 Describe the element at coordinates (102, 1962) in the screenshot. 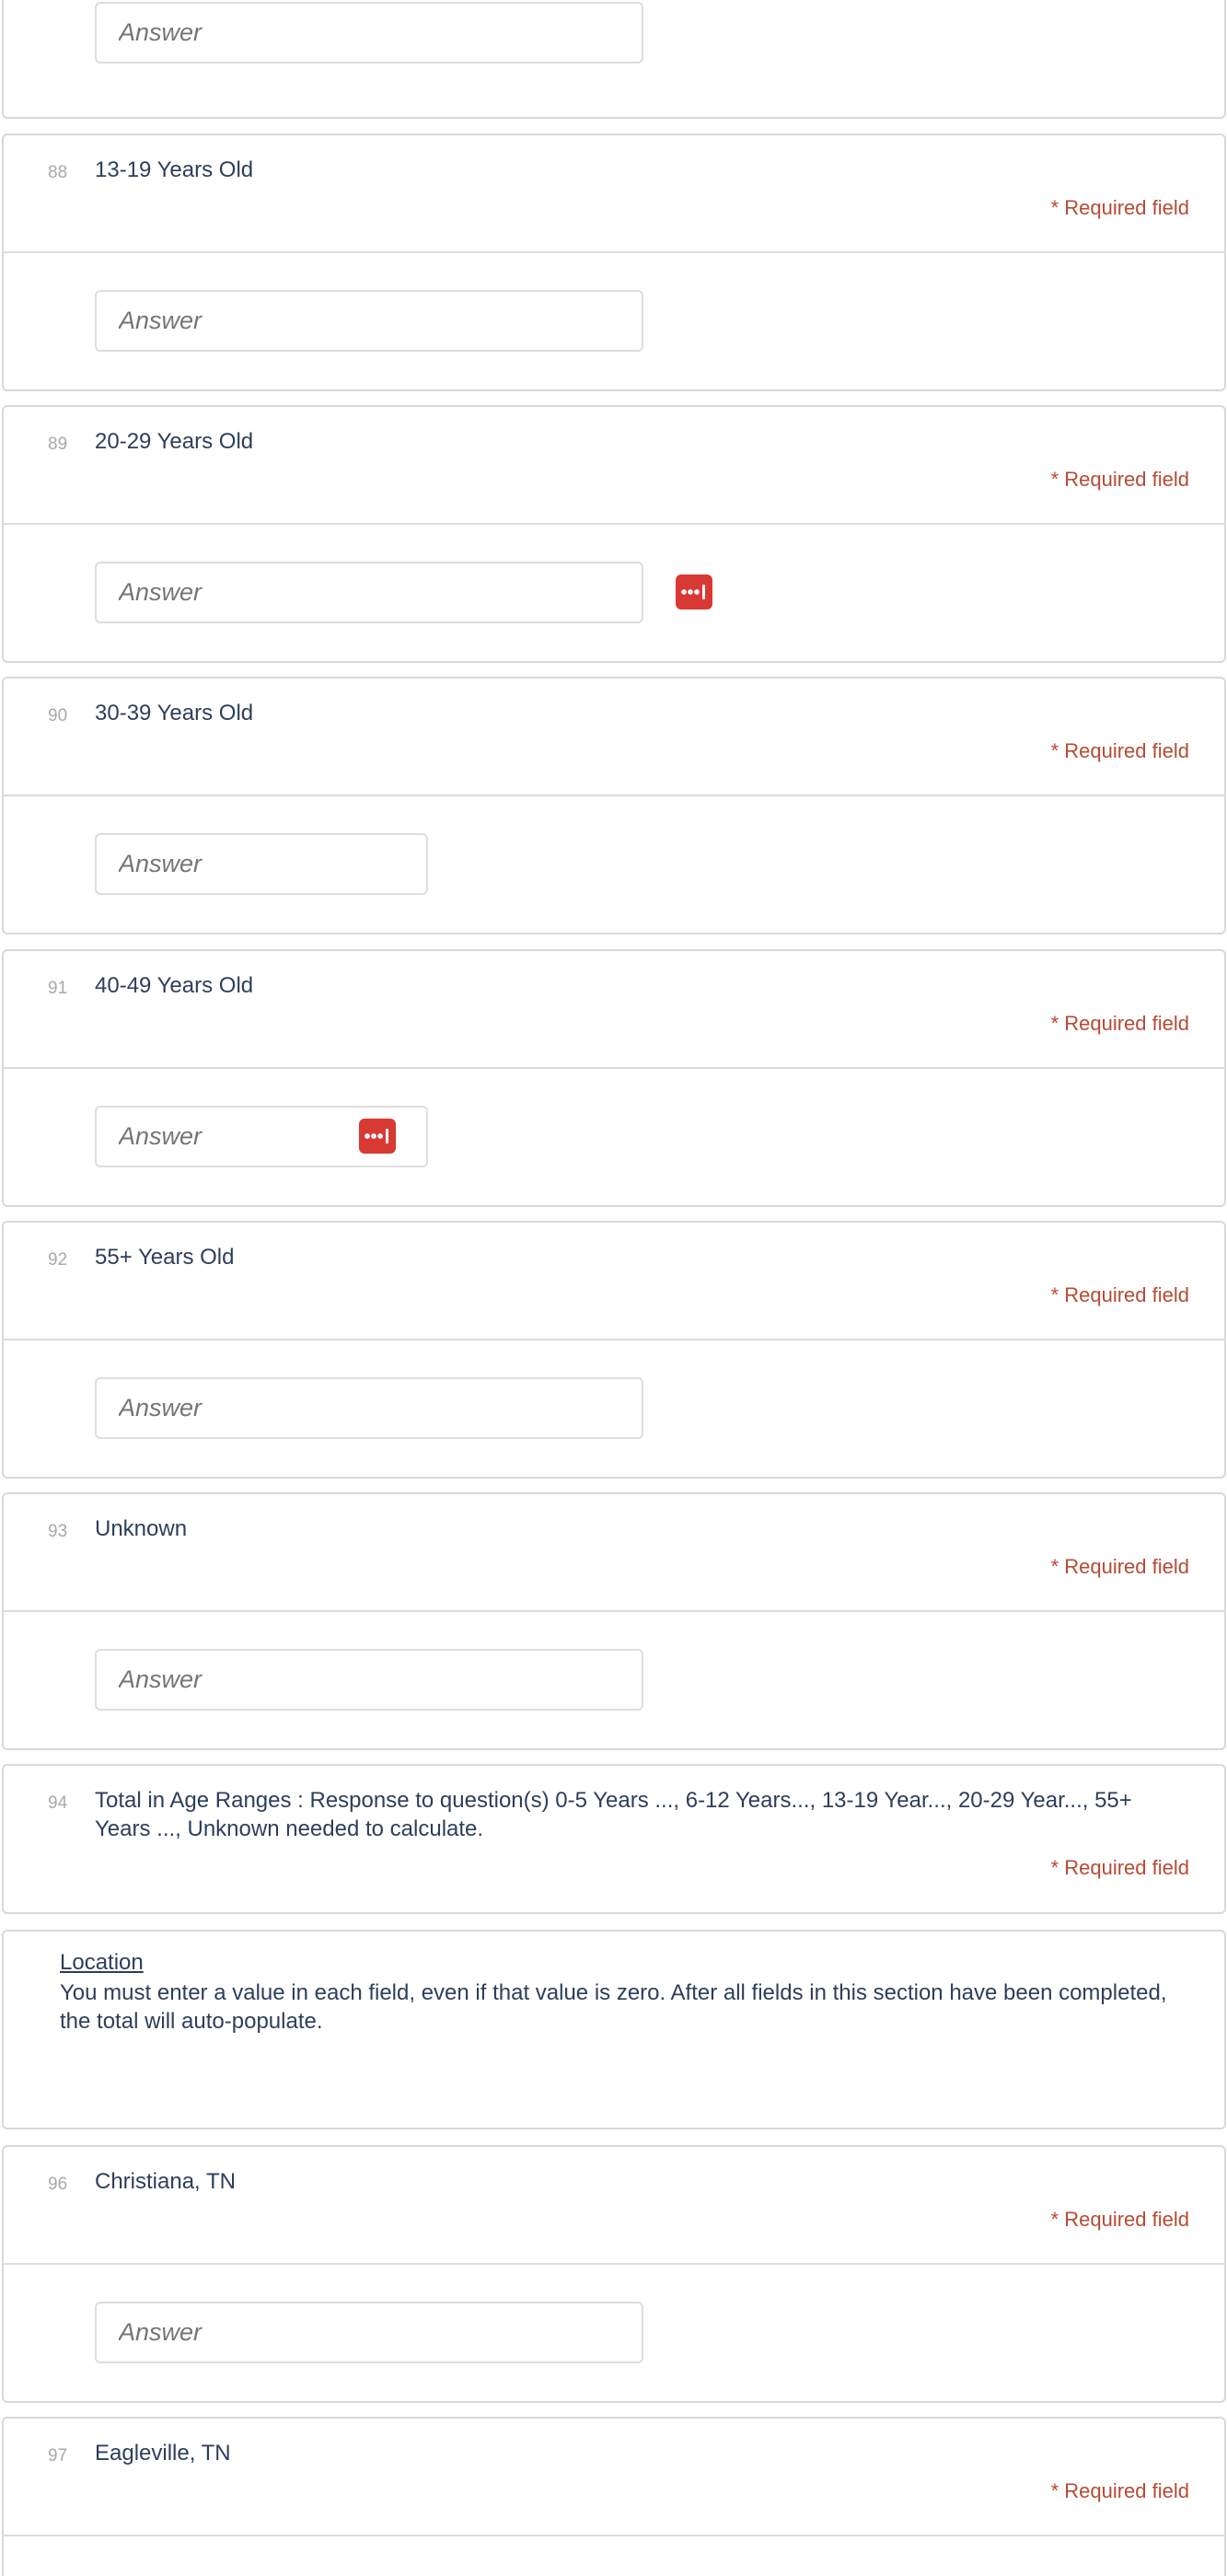

I see `section-title: Location` at that location.